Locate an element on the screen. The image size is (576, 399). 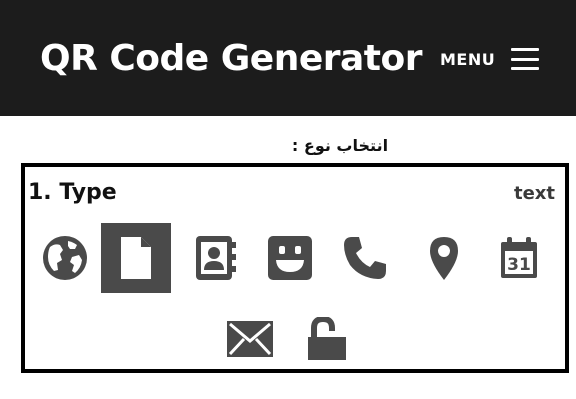
select-type-label: انتخاب نوع : is located at coordinates (340, 145).